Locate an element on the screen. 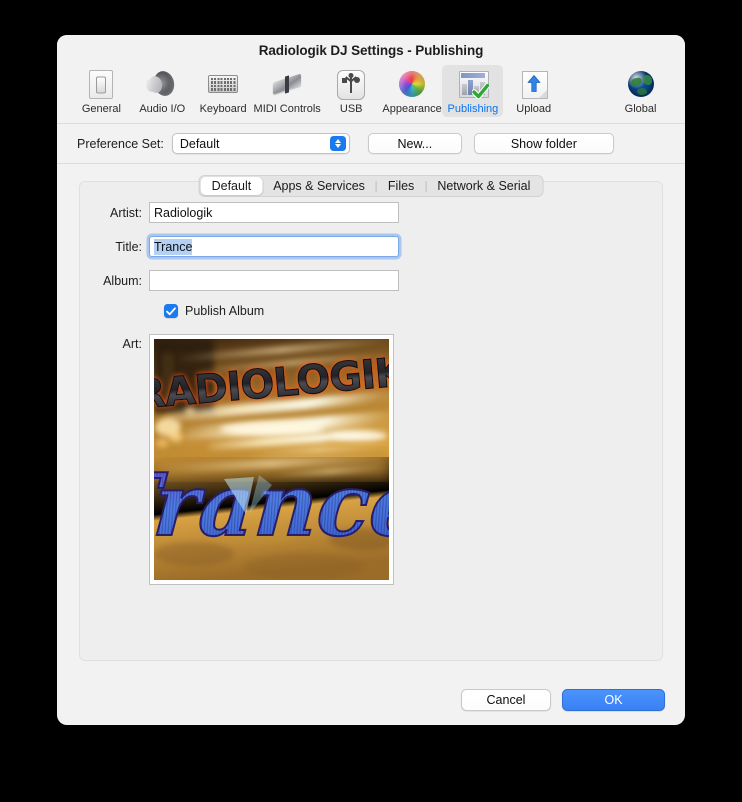 This screenshot has height=802, width=742. toolbar-item-audio-io: Audio I/O is located at coordinates (162, 91).